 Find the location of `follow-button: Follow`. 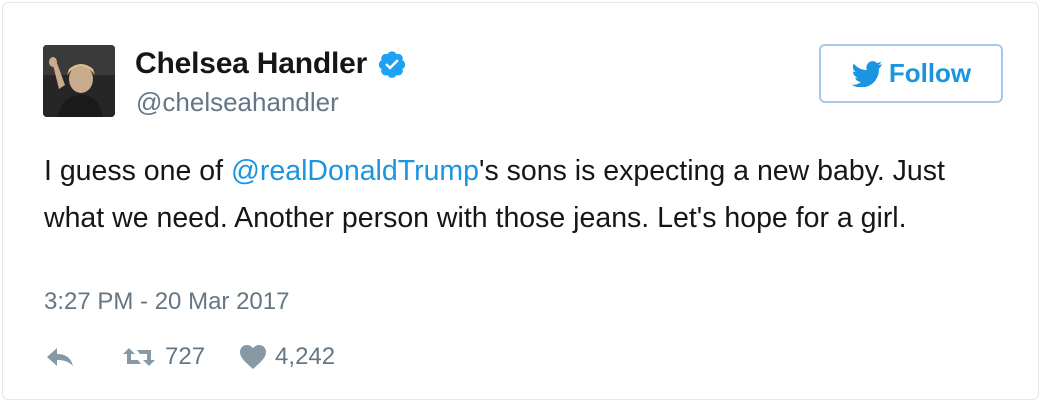

follow-button: Follow is located at coordinates (911, 73).